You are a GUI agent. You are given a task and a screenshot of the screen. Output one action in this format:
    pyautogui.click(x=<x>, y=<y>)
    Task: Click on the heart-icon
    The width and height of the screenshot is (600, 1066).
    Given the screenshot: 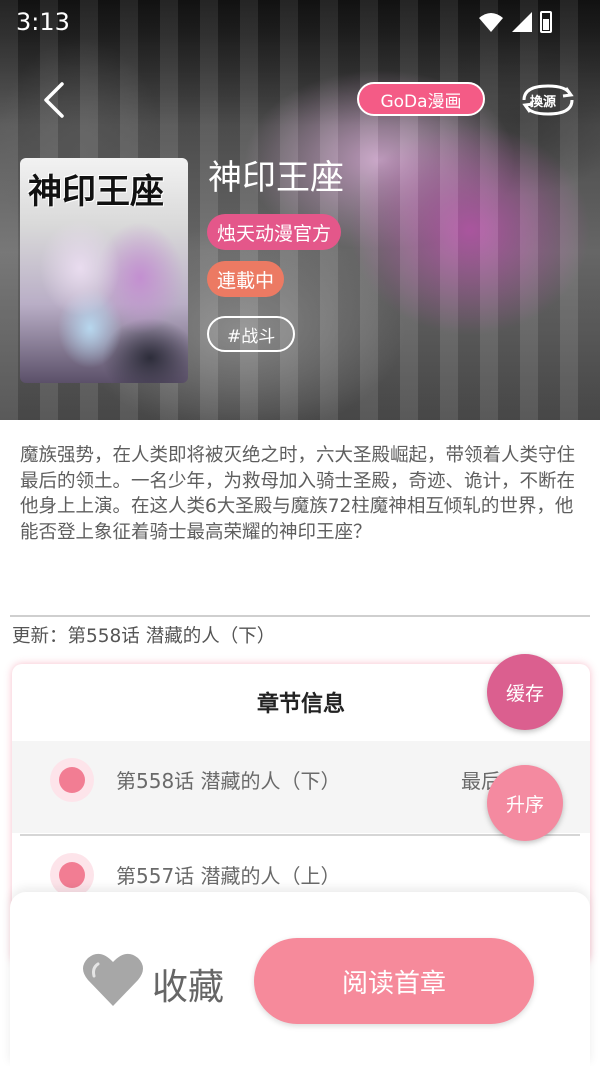 What is the action you would take?
    pyautogui.click(x=113, y=979)
    